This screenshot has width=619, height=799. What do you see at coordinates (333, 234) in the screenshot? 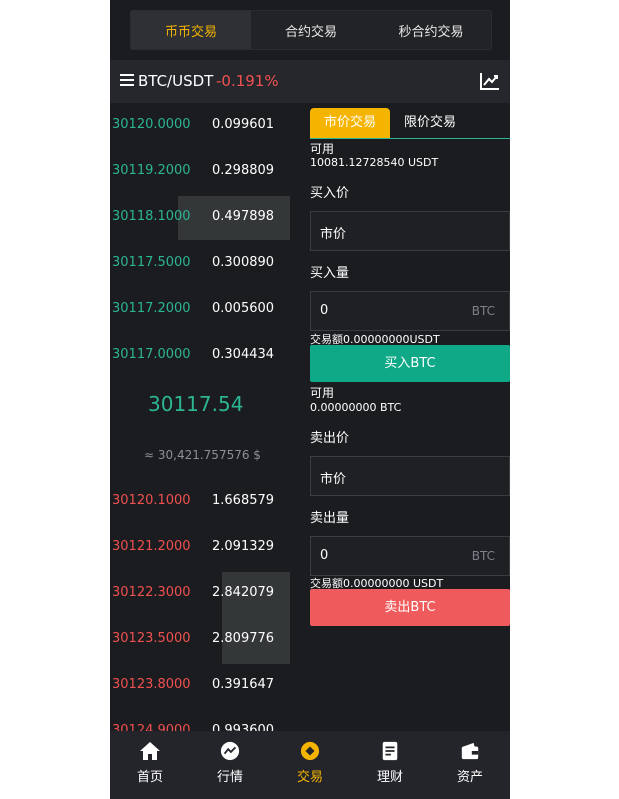
I see `buy-price-value: 市价` at bounding box center [333, 234].